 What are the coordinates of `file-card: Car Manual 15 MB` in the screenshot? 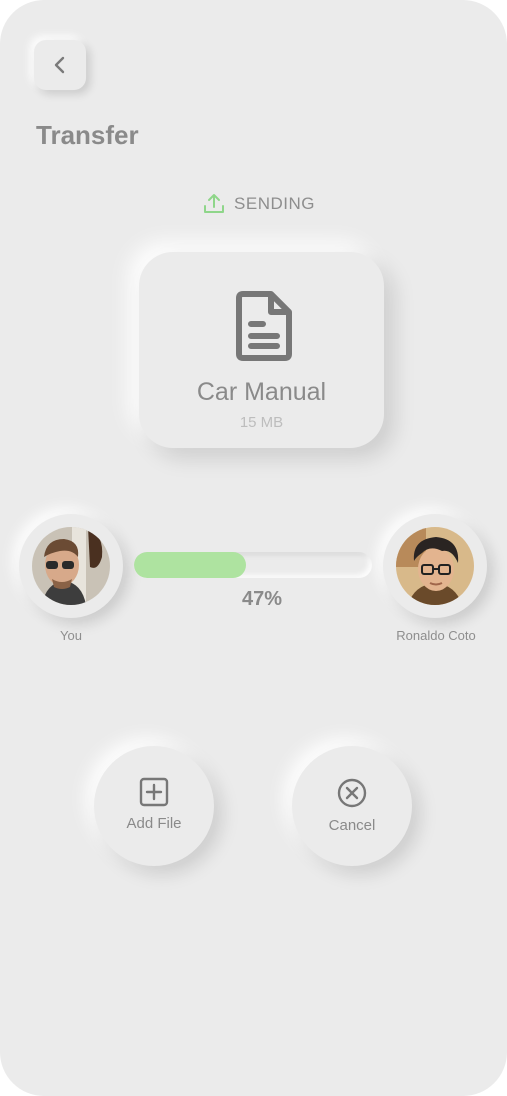 It's located at (261, 350).